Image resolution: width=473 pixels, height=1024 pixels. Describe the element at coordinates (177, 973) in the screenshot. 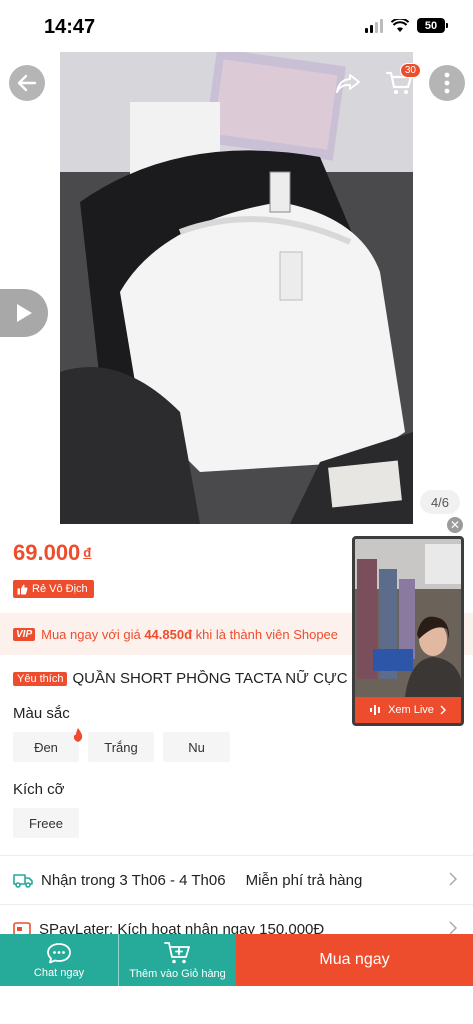

I see `add-to-cart-label: Thêm vào Giỏ hàng` at that location.